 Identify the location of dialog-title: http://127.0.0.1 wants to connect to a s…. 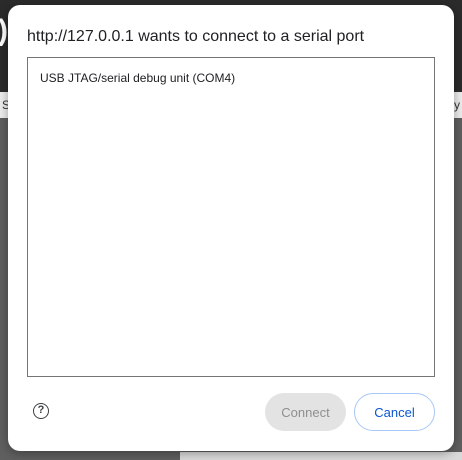
(196, 36).